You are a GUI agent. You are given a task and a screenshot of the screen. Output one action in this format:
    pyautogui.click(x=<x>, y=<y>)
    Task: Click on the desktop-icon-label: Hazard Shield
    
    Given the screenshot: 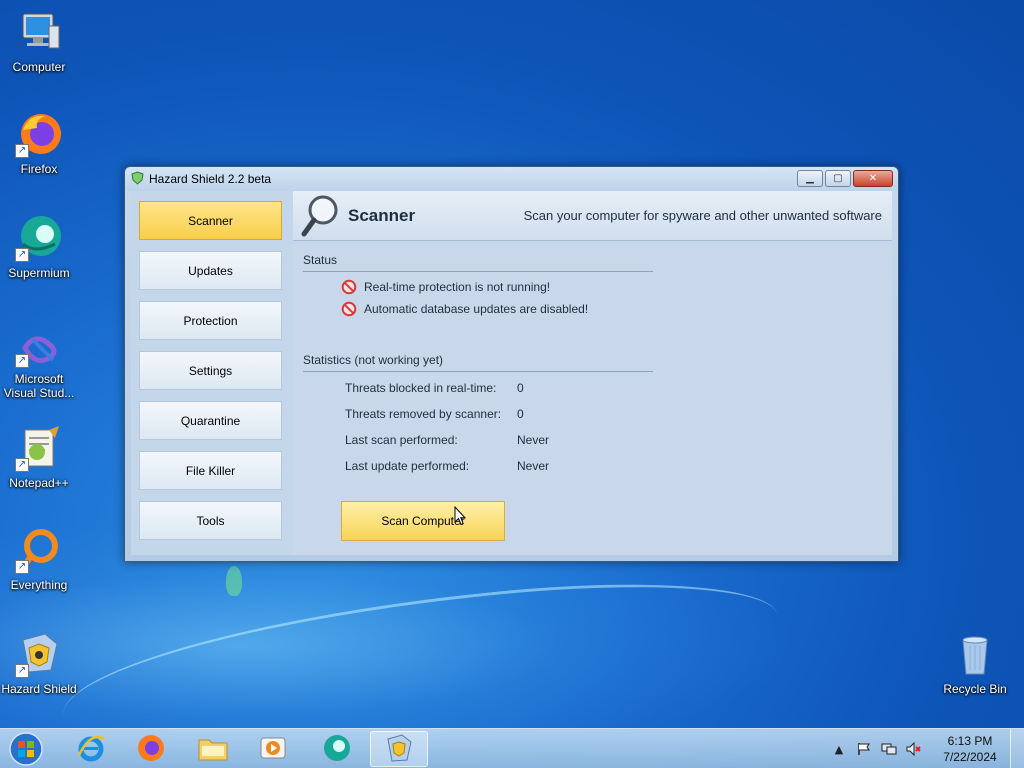 What is the action you would take?
    pyautogui.click(x=39, y=689)
    